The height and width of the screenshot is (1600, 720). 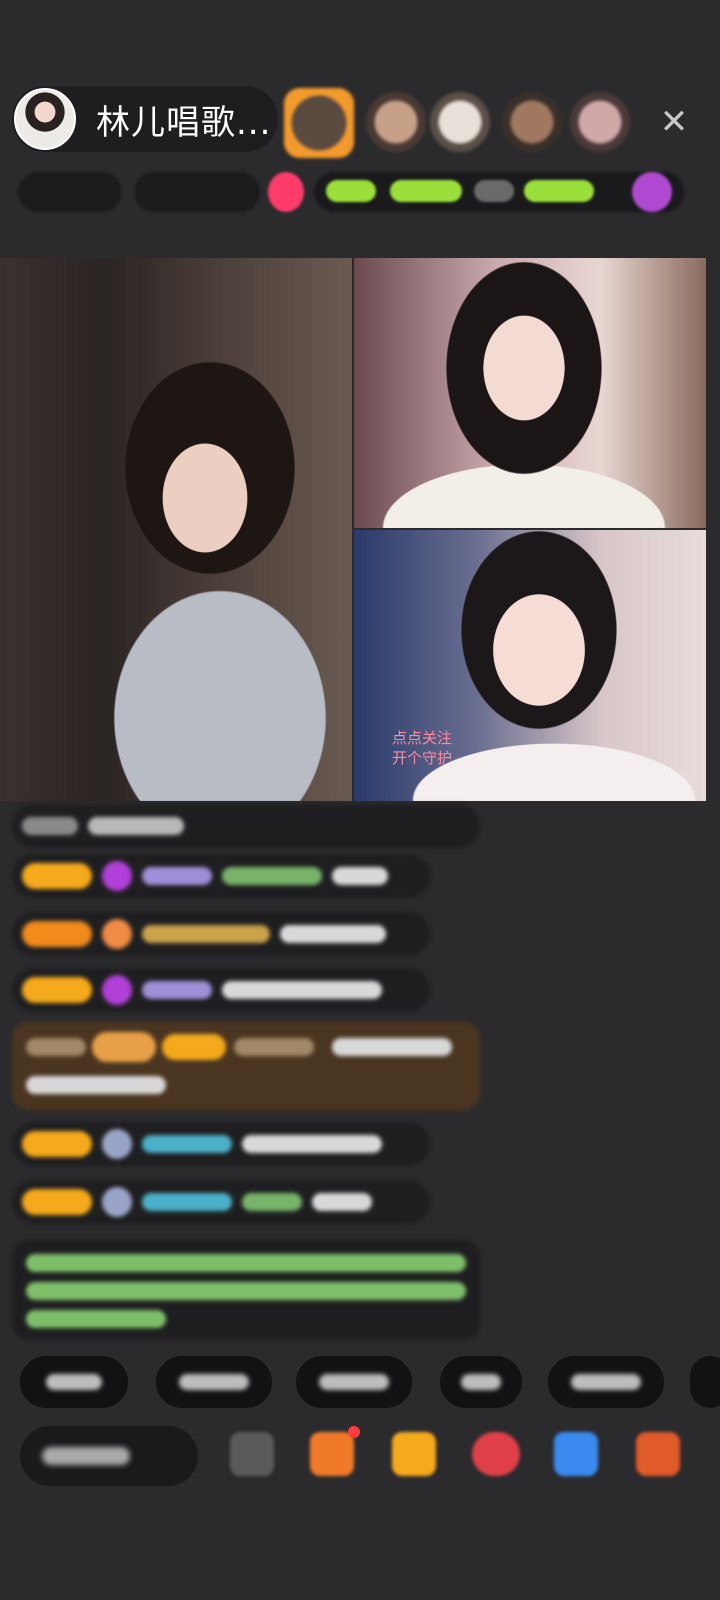 What do you see at coordinates (576, 1454) in the screenshot?
I see `game-icon` at bounding box center [576, 1454].